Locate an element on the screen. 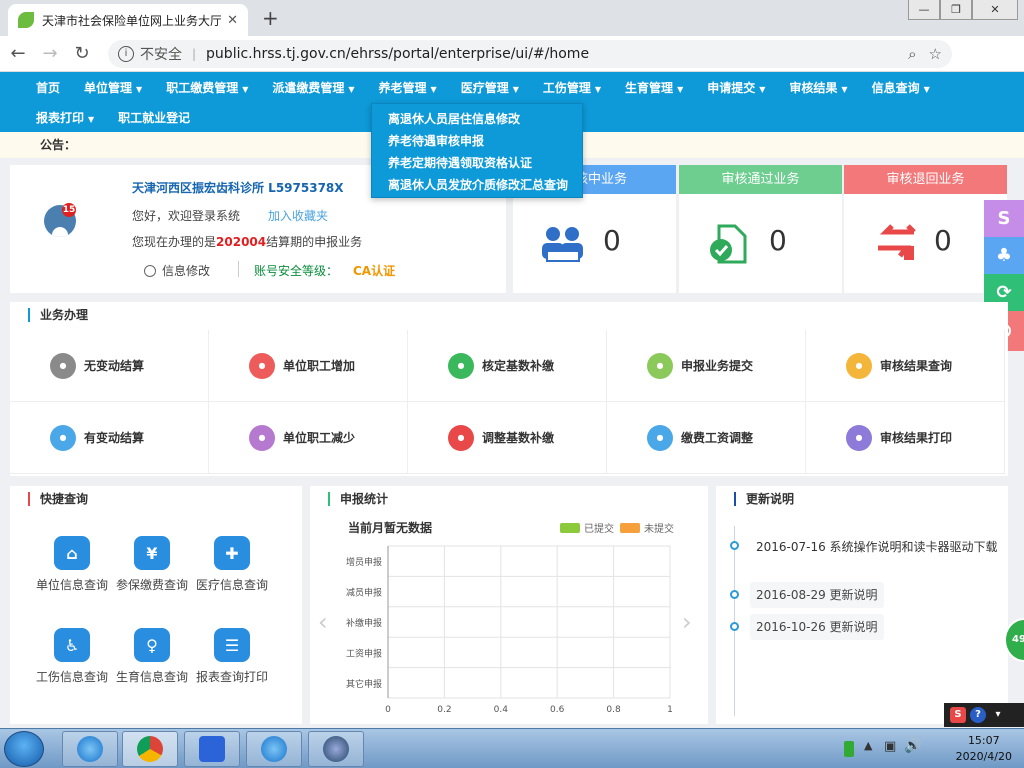 Image resolution: width=1024 pixels, height=768 pixels. quick-query-item: ¥ 参保缴费查询 is located at coordinates (152, 564).